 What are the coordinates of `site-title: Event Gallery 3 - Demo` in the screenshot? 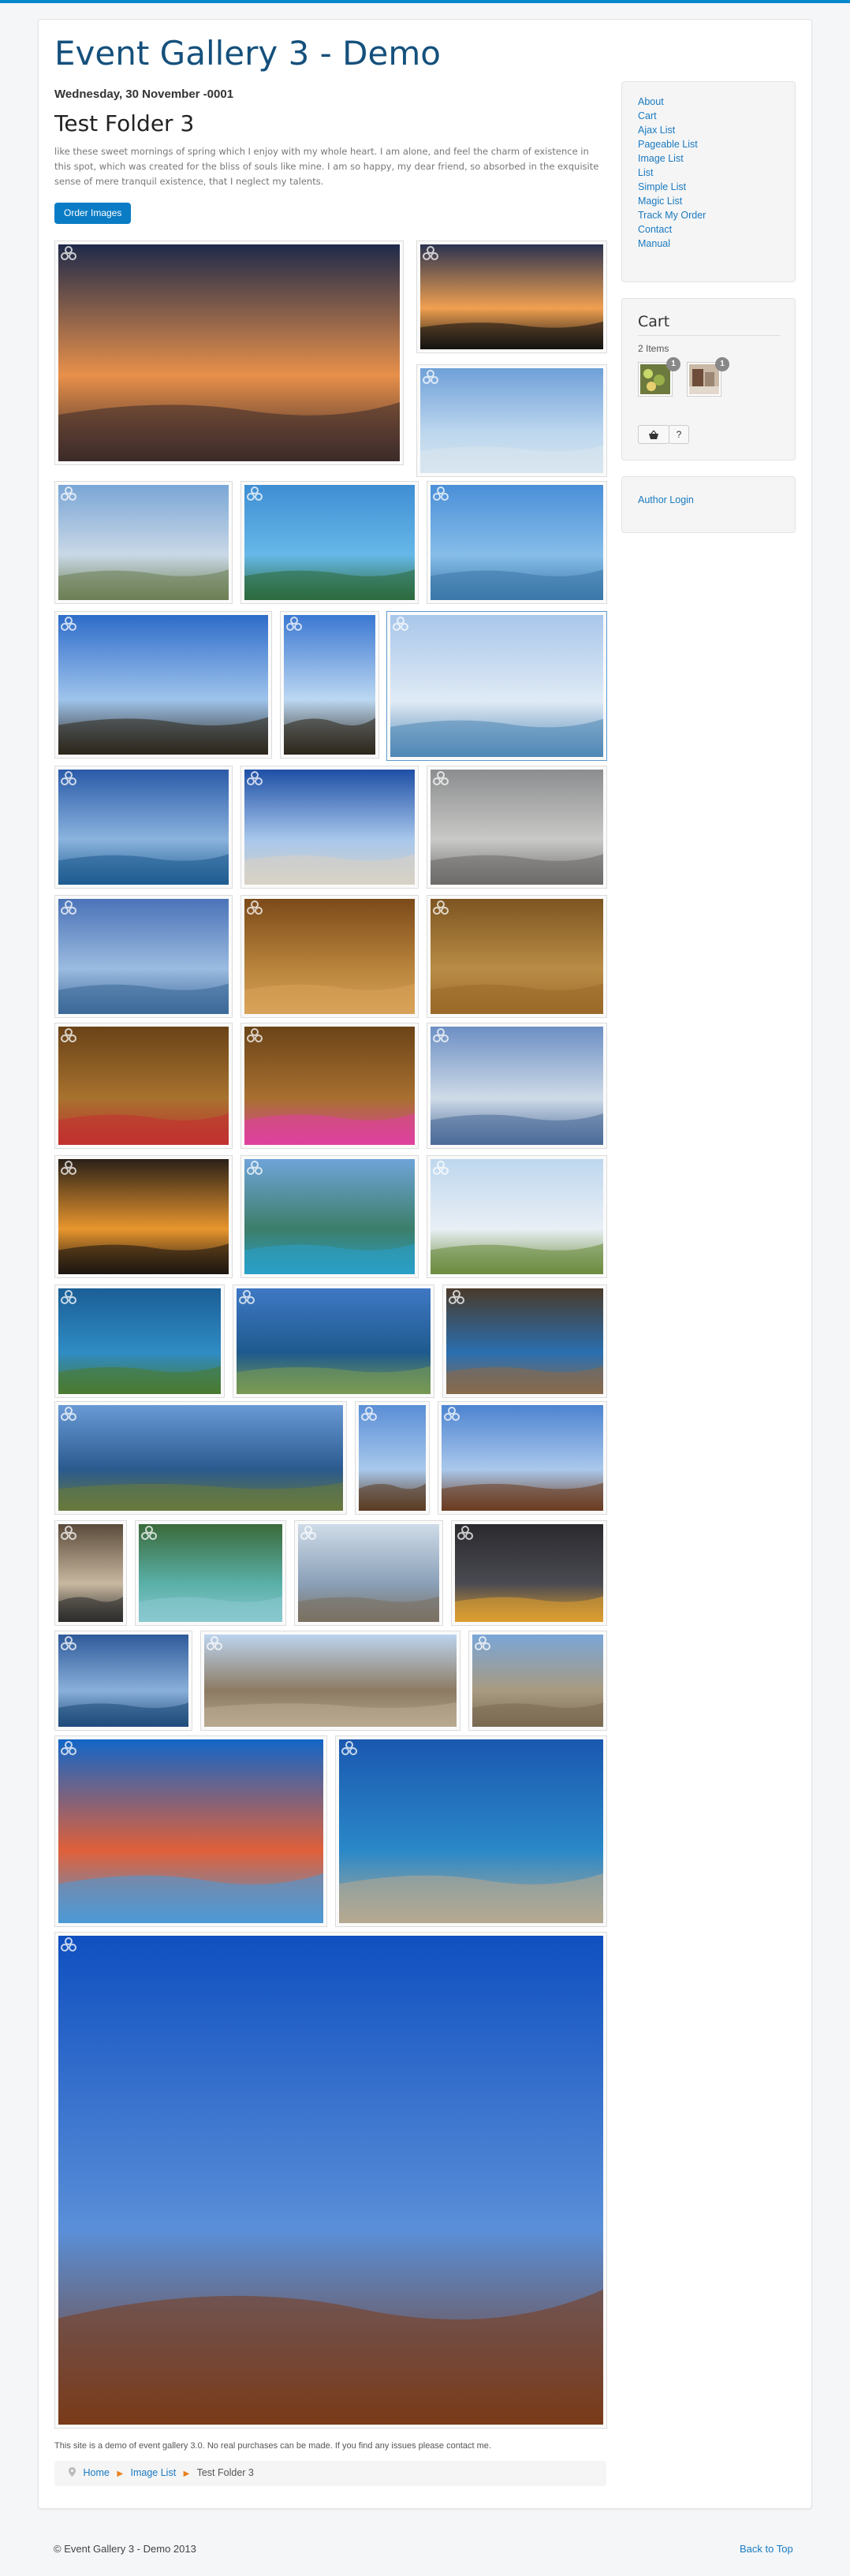 It's located at (248, 54).